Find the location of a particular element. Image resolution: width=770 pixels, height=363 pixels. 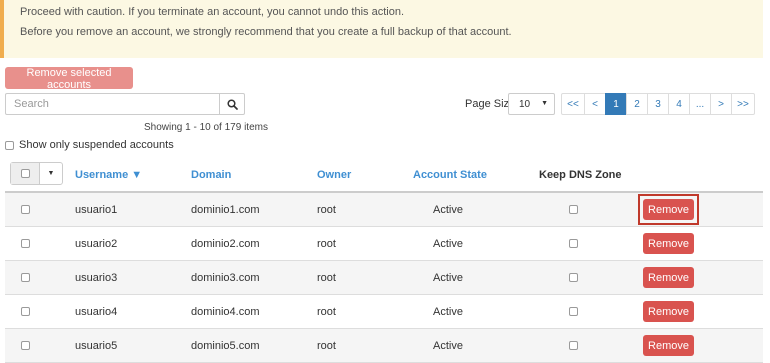

select-options-button: ▼ is located at coordinates (50, 173).